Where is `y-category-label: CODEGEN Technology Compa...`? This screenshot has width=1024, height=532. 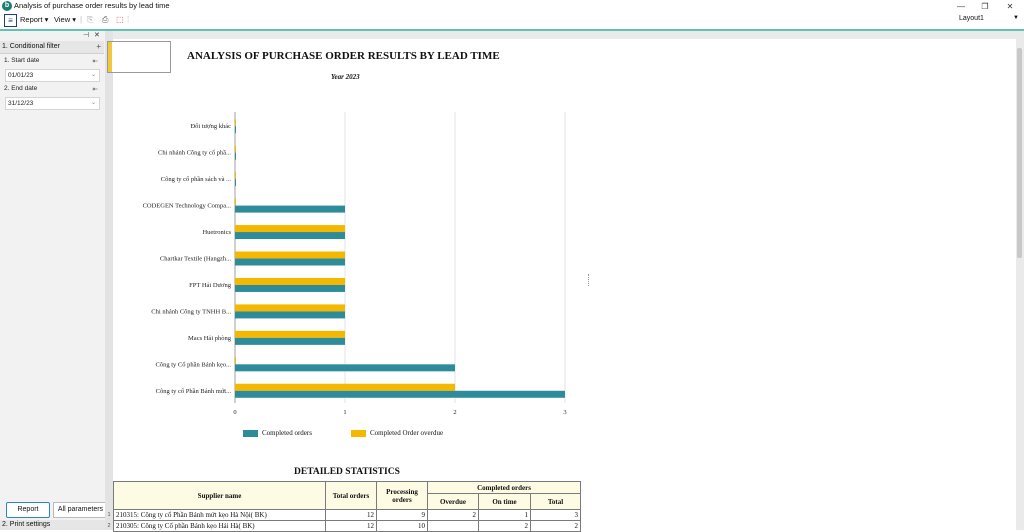
y-category-label: CODEGEN Technology Compa... is located at coordinates (187, 206).